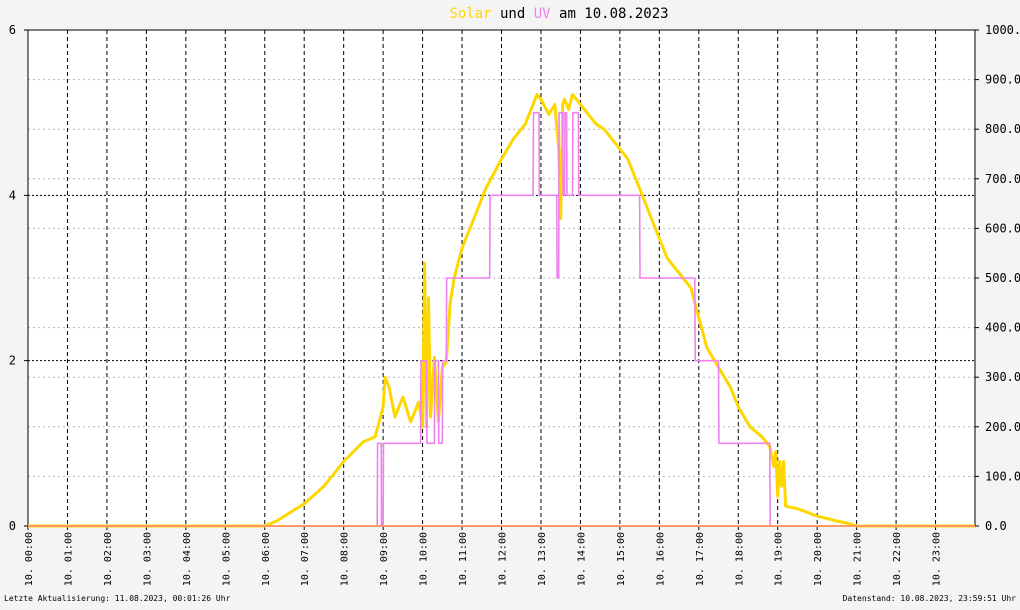  What do you see at coordinates (858, 559) in the screenshot?
I see `x-tick-label: 10. 21:00` at bounding box center [858, 559].